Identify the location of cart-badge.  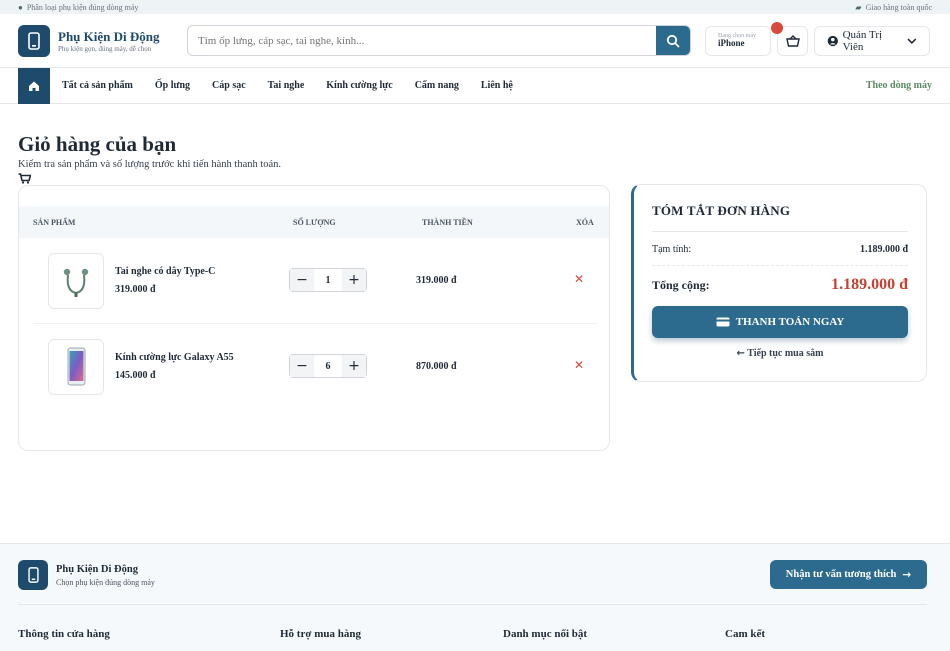
(777, 27).